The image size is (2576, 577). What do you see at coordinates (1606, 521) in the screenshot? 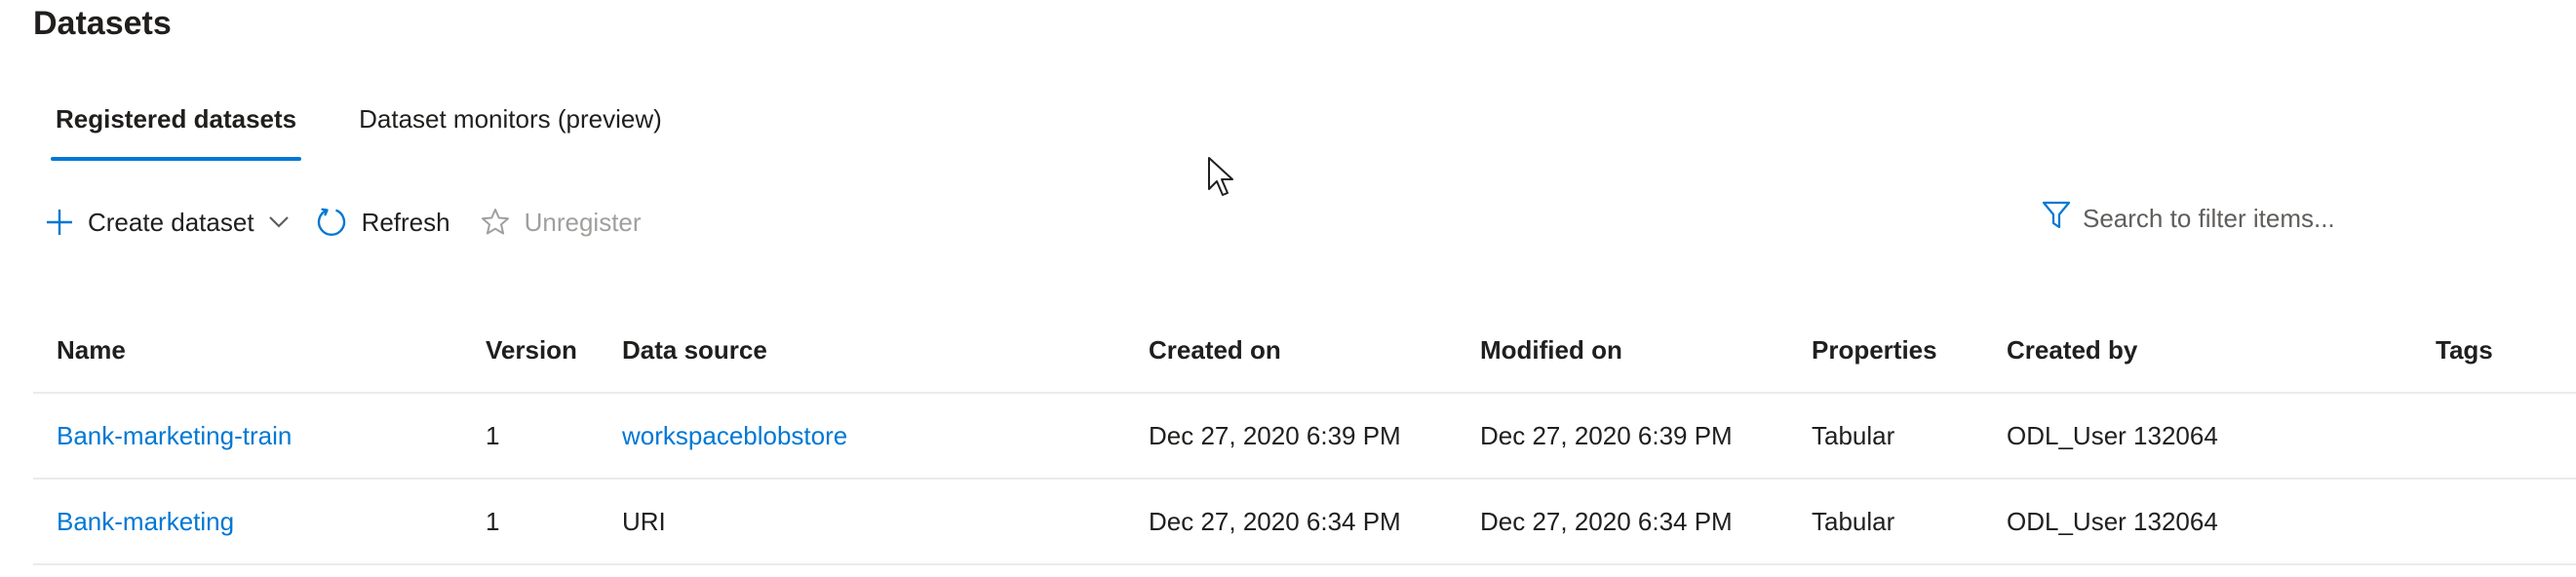
I see `modified-on-value: Dec 27, 2020 6:34 PM` at bounding box center [1606, 521].